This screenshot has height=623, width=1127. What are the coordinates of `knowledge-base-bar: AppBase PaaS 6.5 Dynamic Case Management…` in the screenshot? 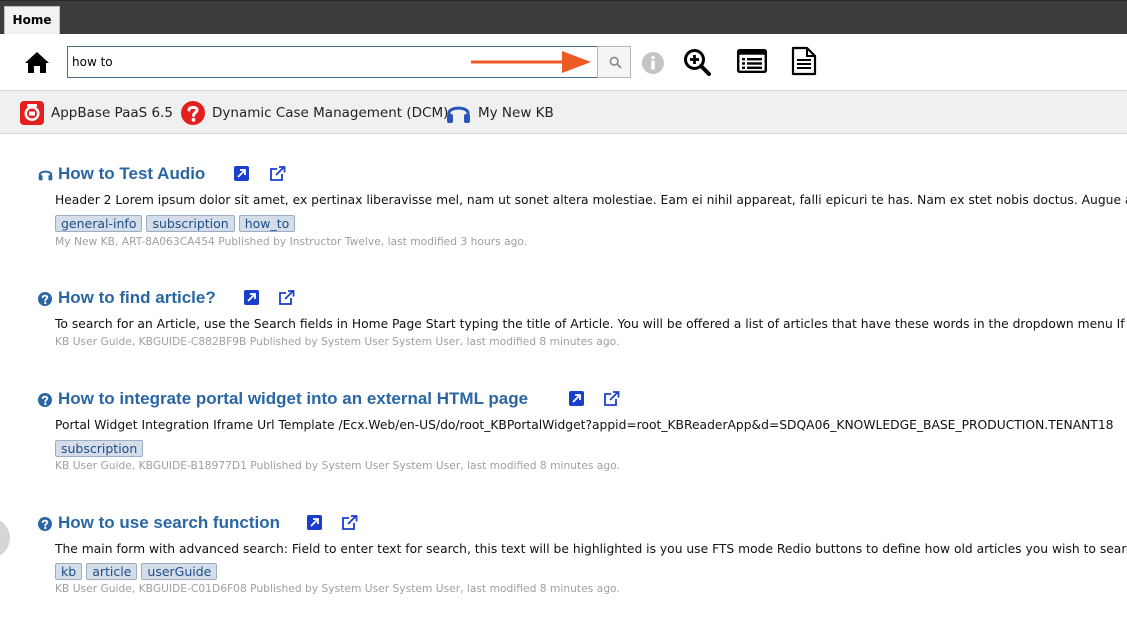 It's located at (563, 112).